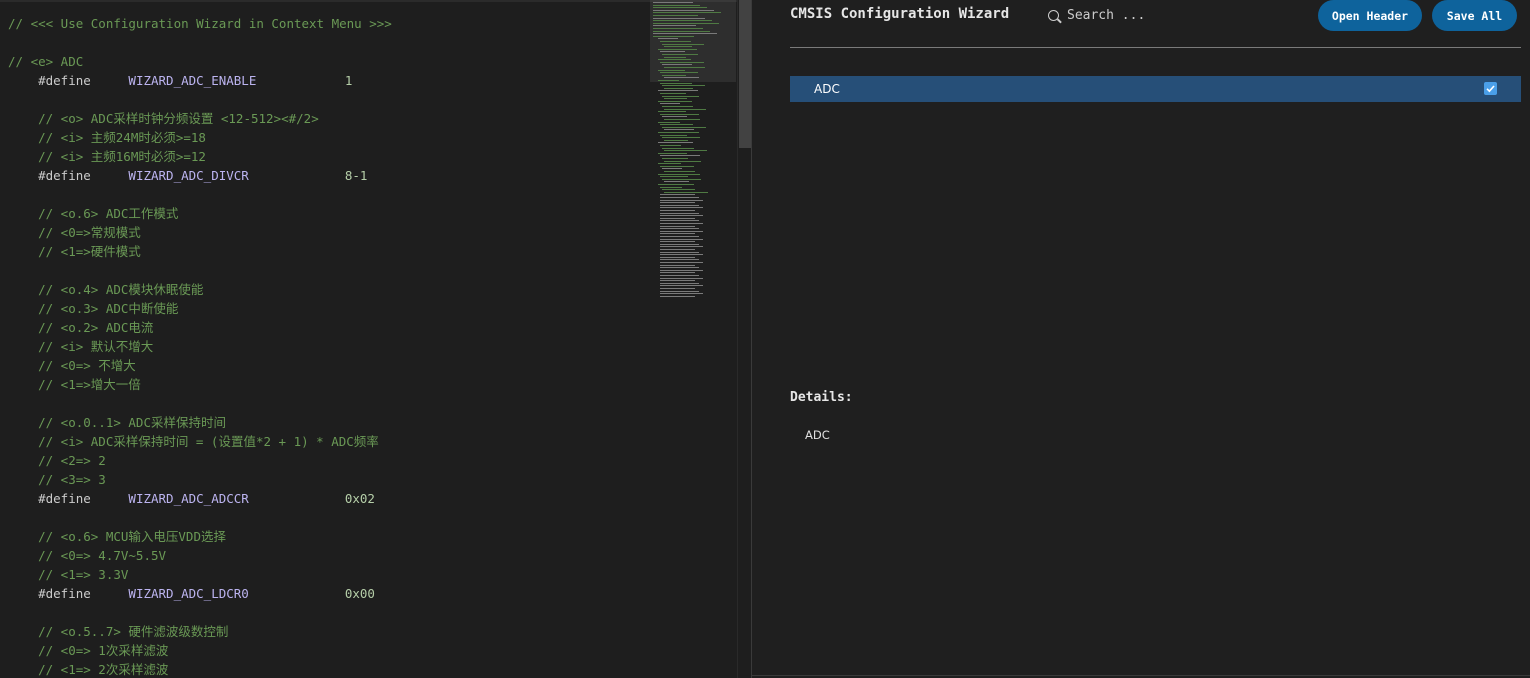  Describe the element at coordinates (328, 536) in the screenshot. I see `code-line: // <o.6> MCU输入电压VDD选择` at that location.